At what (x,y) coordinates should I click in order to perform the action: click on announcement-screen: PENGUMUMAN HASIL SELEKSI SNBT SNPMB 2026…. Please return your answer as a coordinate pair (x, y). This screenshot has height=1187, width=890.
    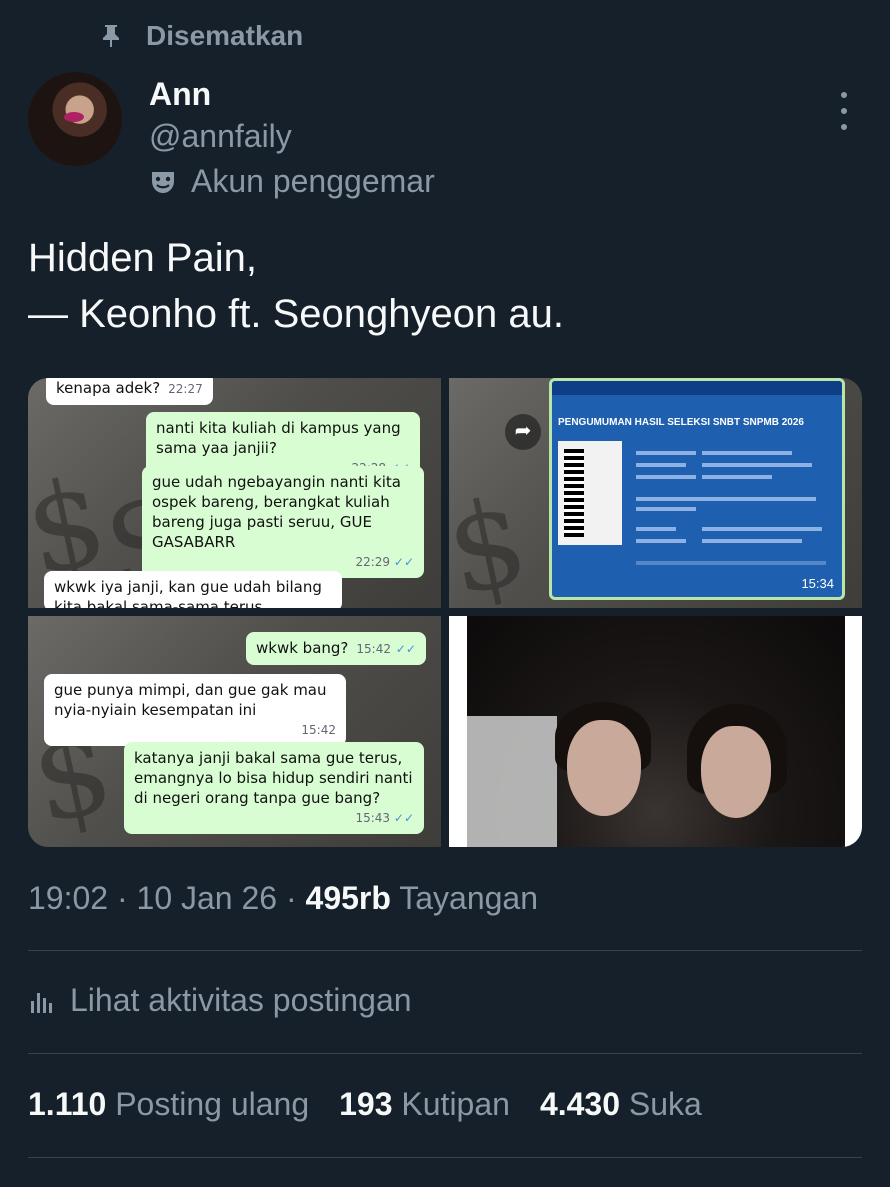
    Looking at the image, I should click on (697, 489).